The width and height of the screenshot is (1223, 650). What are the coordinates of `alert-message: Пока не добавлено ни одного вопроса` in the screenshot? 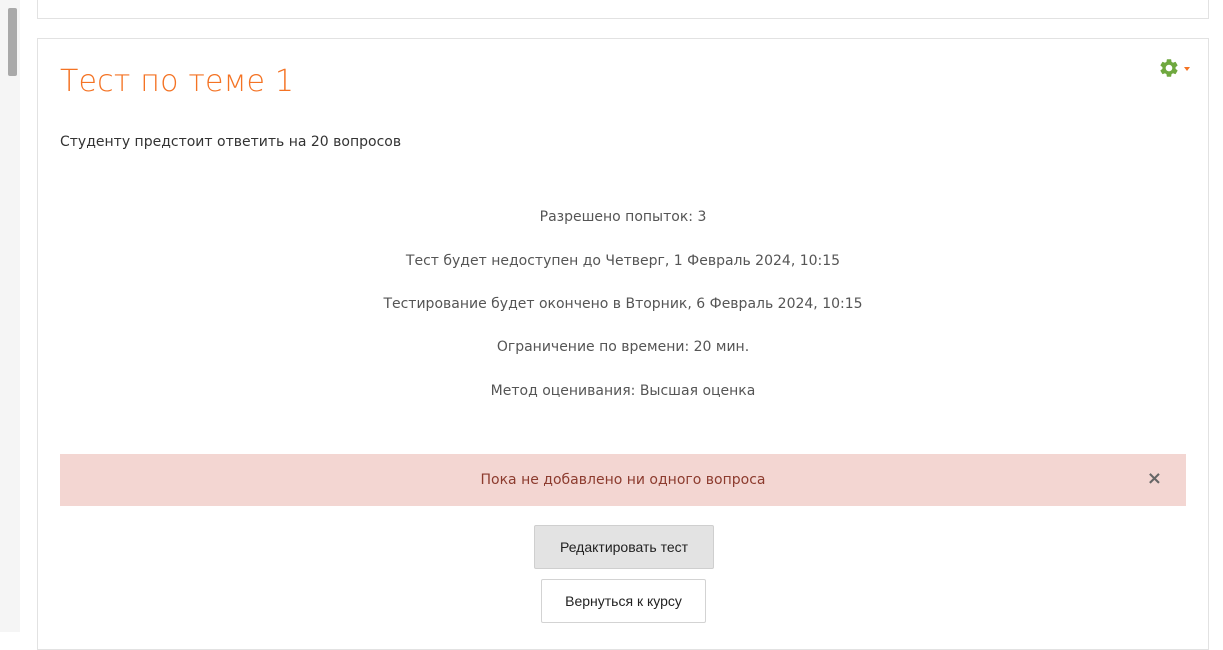 It's located at (623, 480).